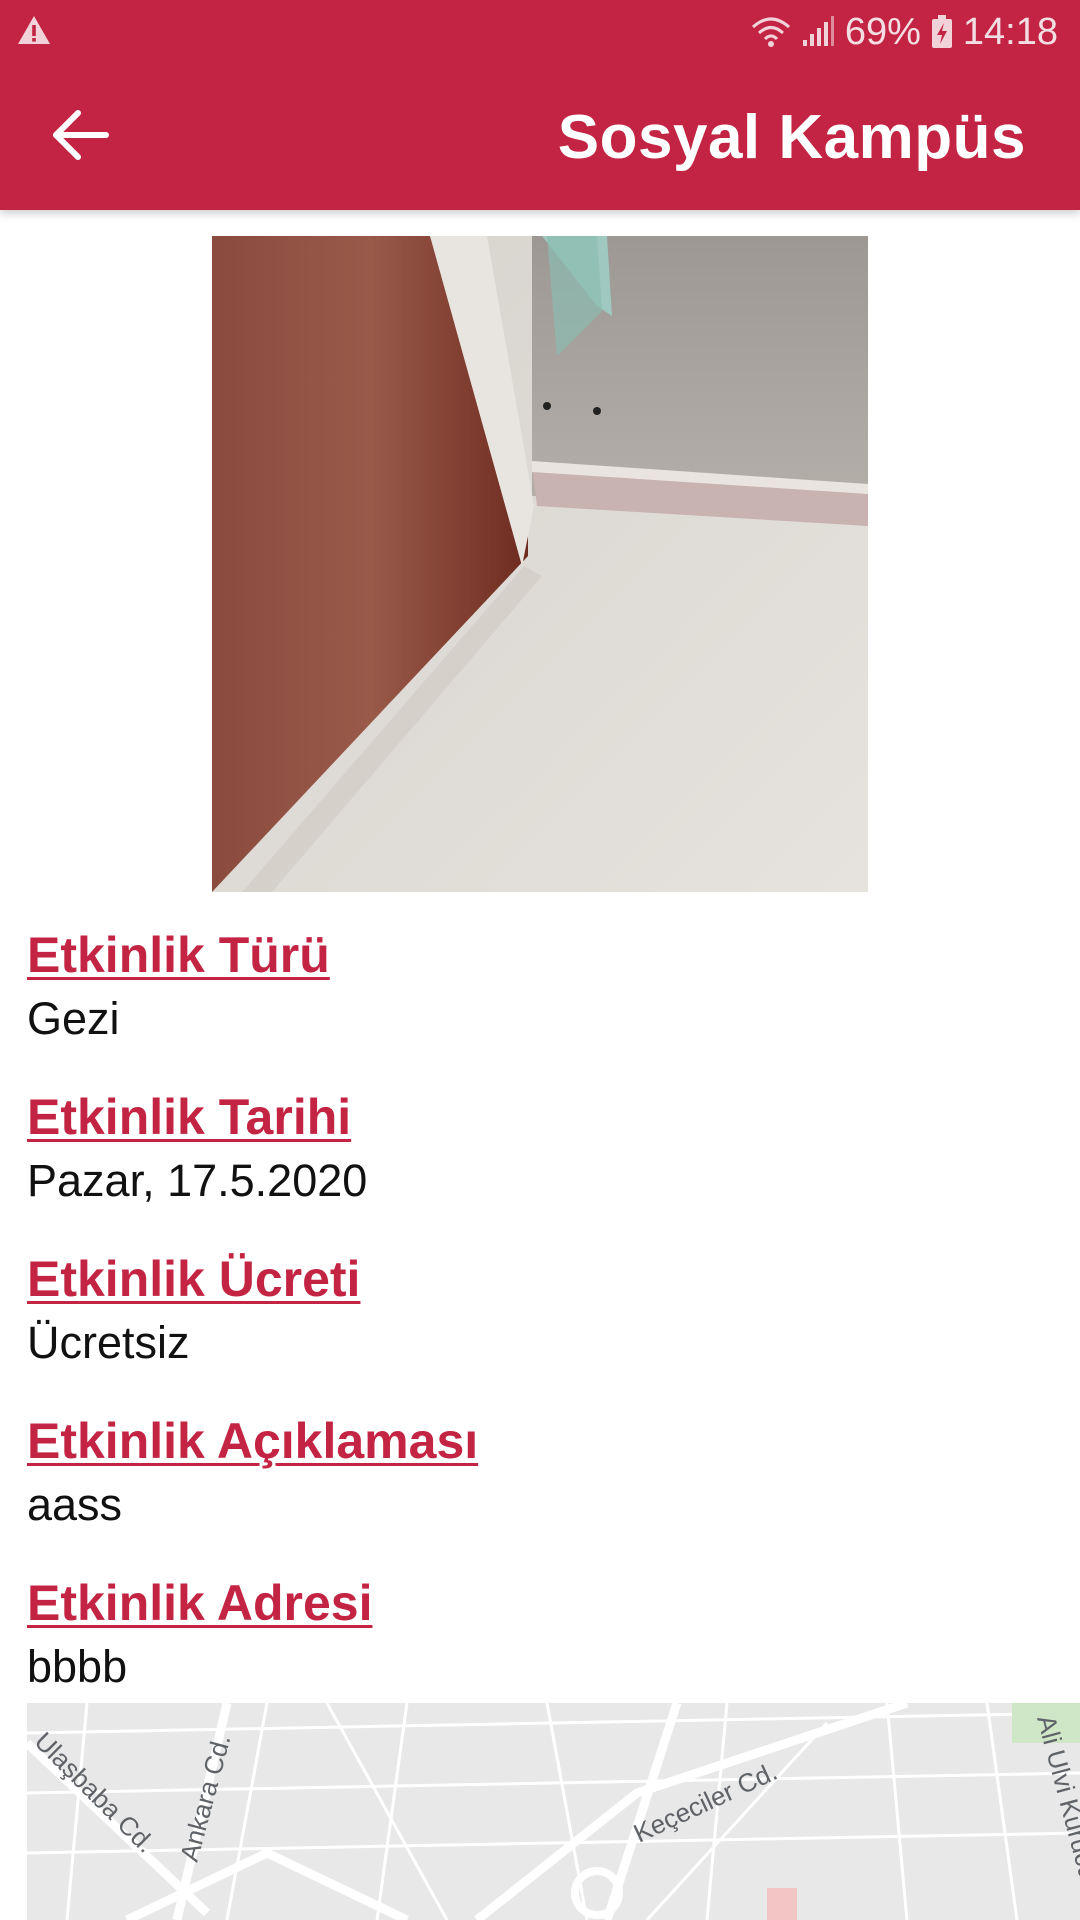 This screenshot has height=1920, width=1080. What do you see at coordinates (197, 1180) in the screenshot?
I see `event-date-value: Pazar, 17.5.2020` at bounding box center [197, 1180].